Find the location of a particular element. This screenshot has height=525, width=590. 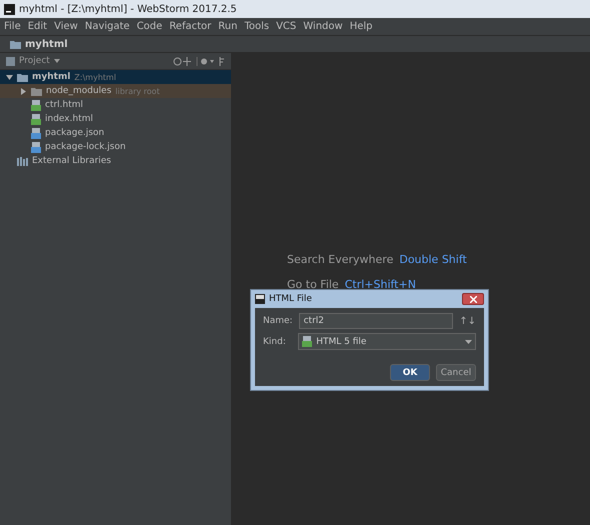

menu-item: Help is located at coordinates (361, 26).